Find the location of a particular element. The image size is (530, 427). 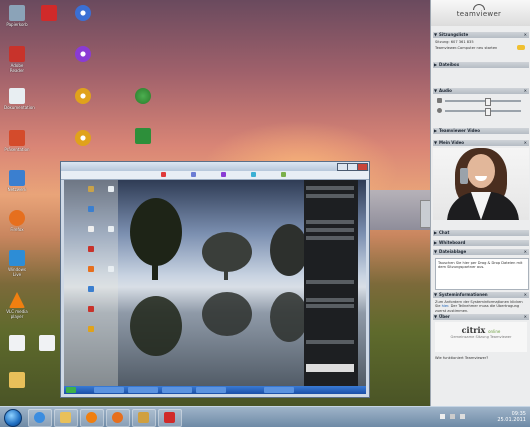

internet-explorer-icon is located at coordinates (39, 417).